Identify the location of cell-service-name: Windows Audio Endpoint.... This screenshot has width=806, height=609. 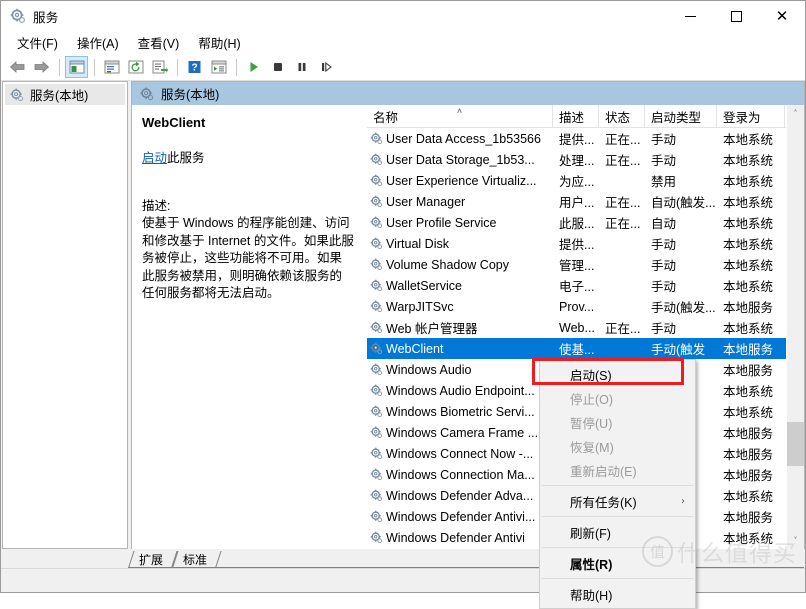
(460, 391).